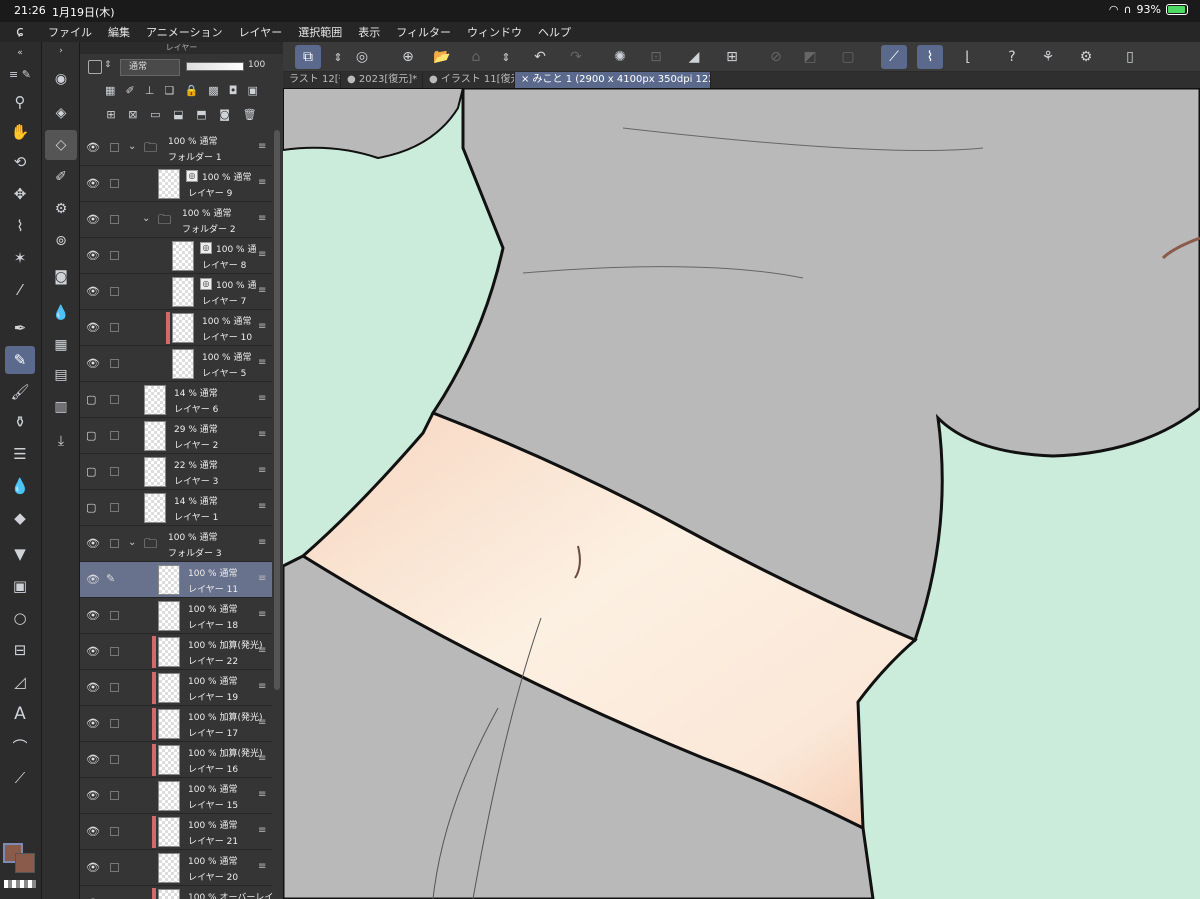 The image size is (1200, 899). I want to click on palette-menu-icon: ≡ ✎, so click(20, 74).